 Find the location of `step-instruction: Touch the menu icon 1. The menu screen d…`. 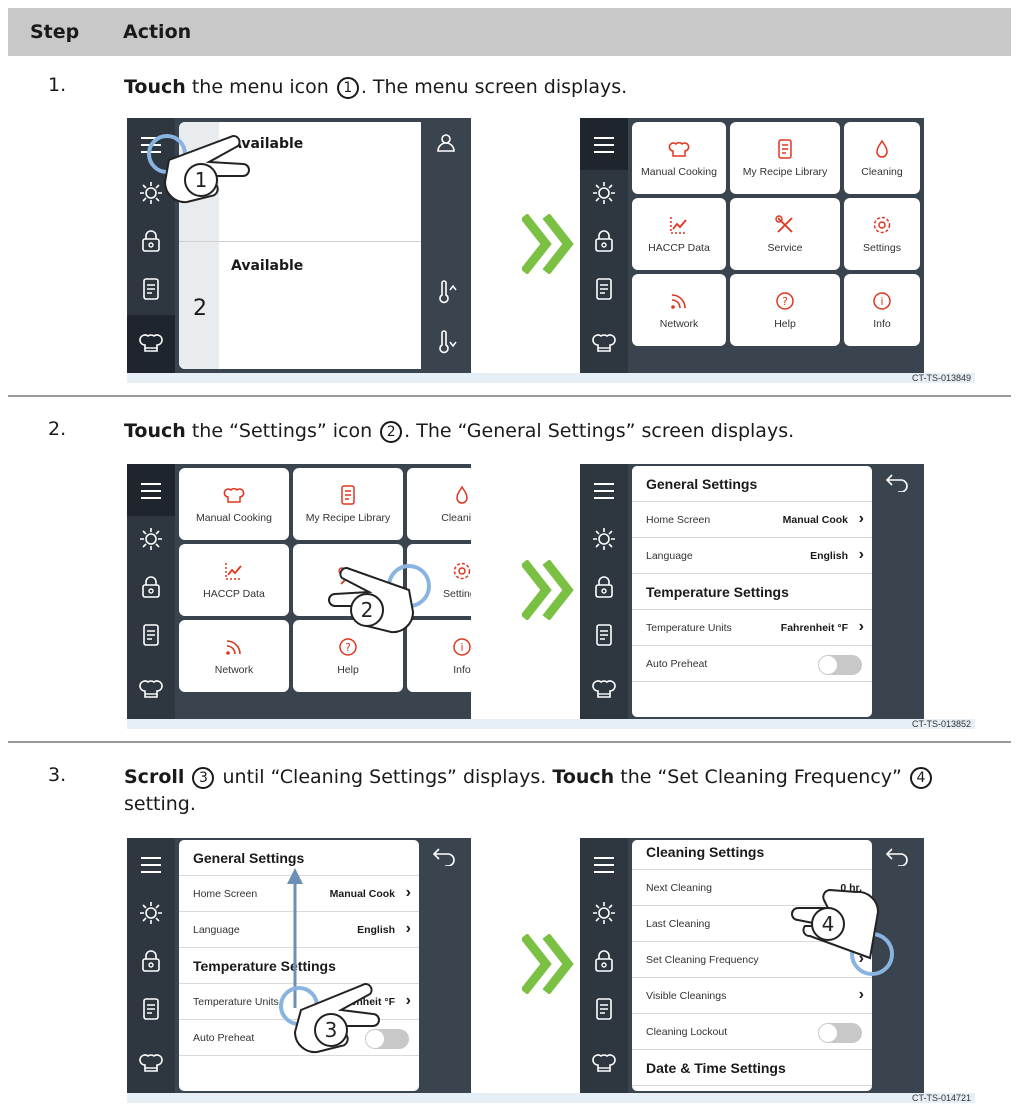

step-instruction: Touch the menu icon 1. The menu screen d… is located at coordinates (554, 87).